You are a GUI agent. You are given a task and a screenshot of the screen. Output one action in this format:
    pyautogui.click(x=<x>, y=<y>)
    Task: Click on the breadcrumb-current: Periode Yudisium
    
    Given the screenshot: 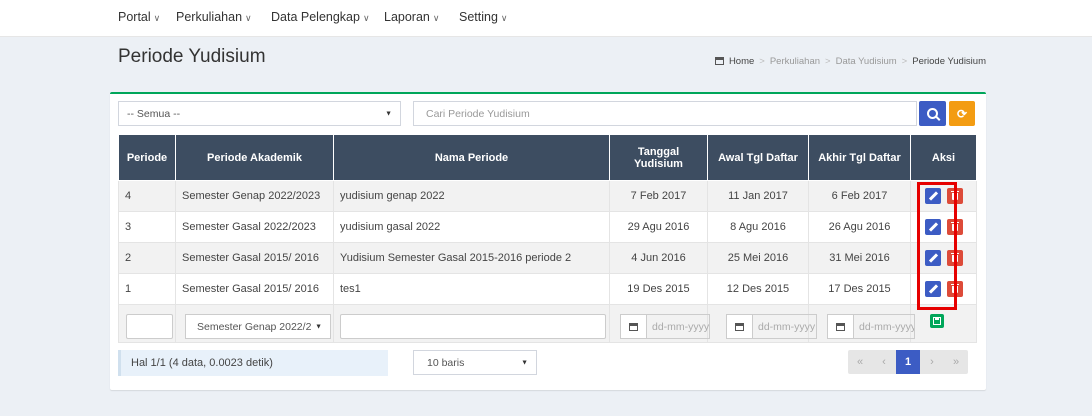 What is the action you would take?
    pyautogui.click(x=949, y=61)
    